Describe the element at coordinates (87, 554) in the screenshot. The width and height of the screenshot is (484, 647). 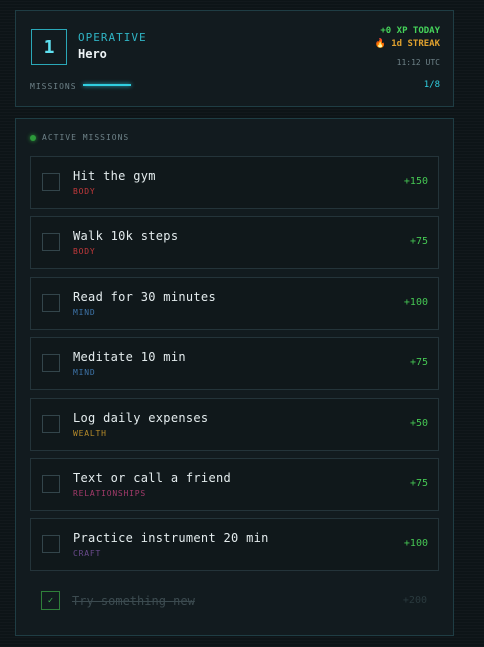
I see `mission-category: CRAFT` at that location.